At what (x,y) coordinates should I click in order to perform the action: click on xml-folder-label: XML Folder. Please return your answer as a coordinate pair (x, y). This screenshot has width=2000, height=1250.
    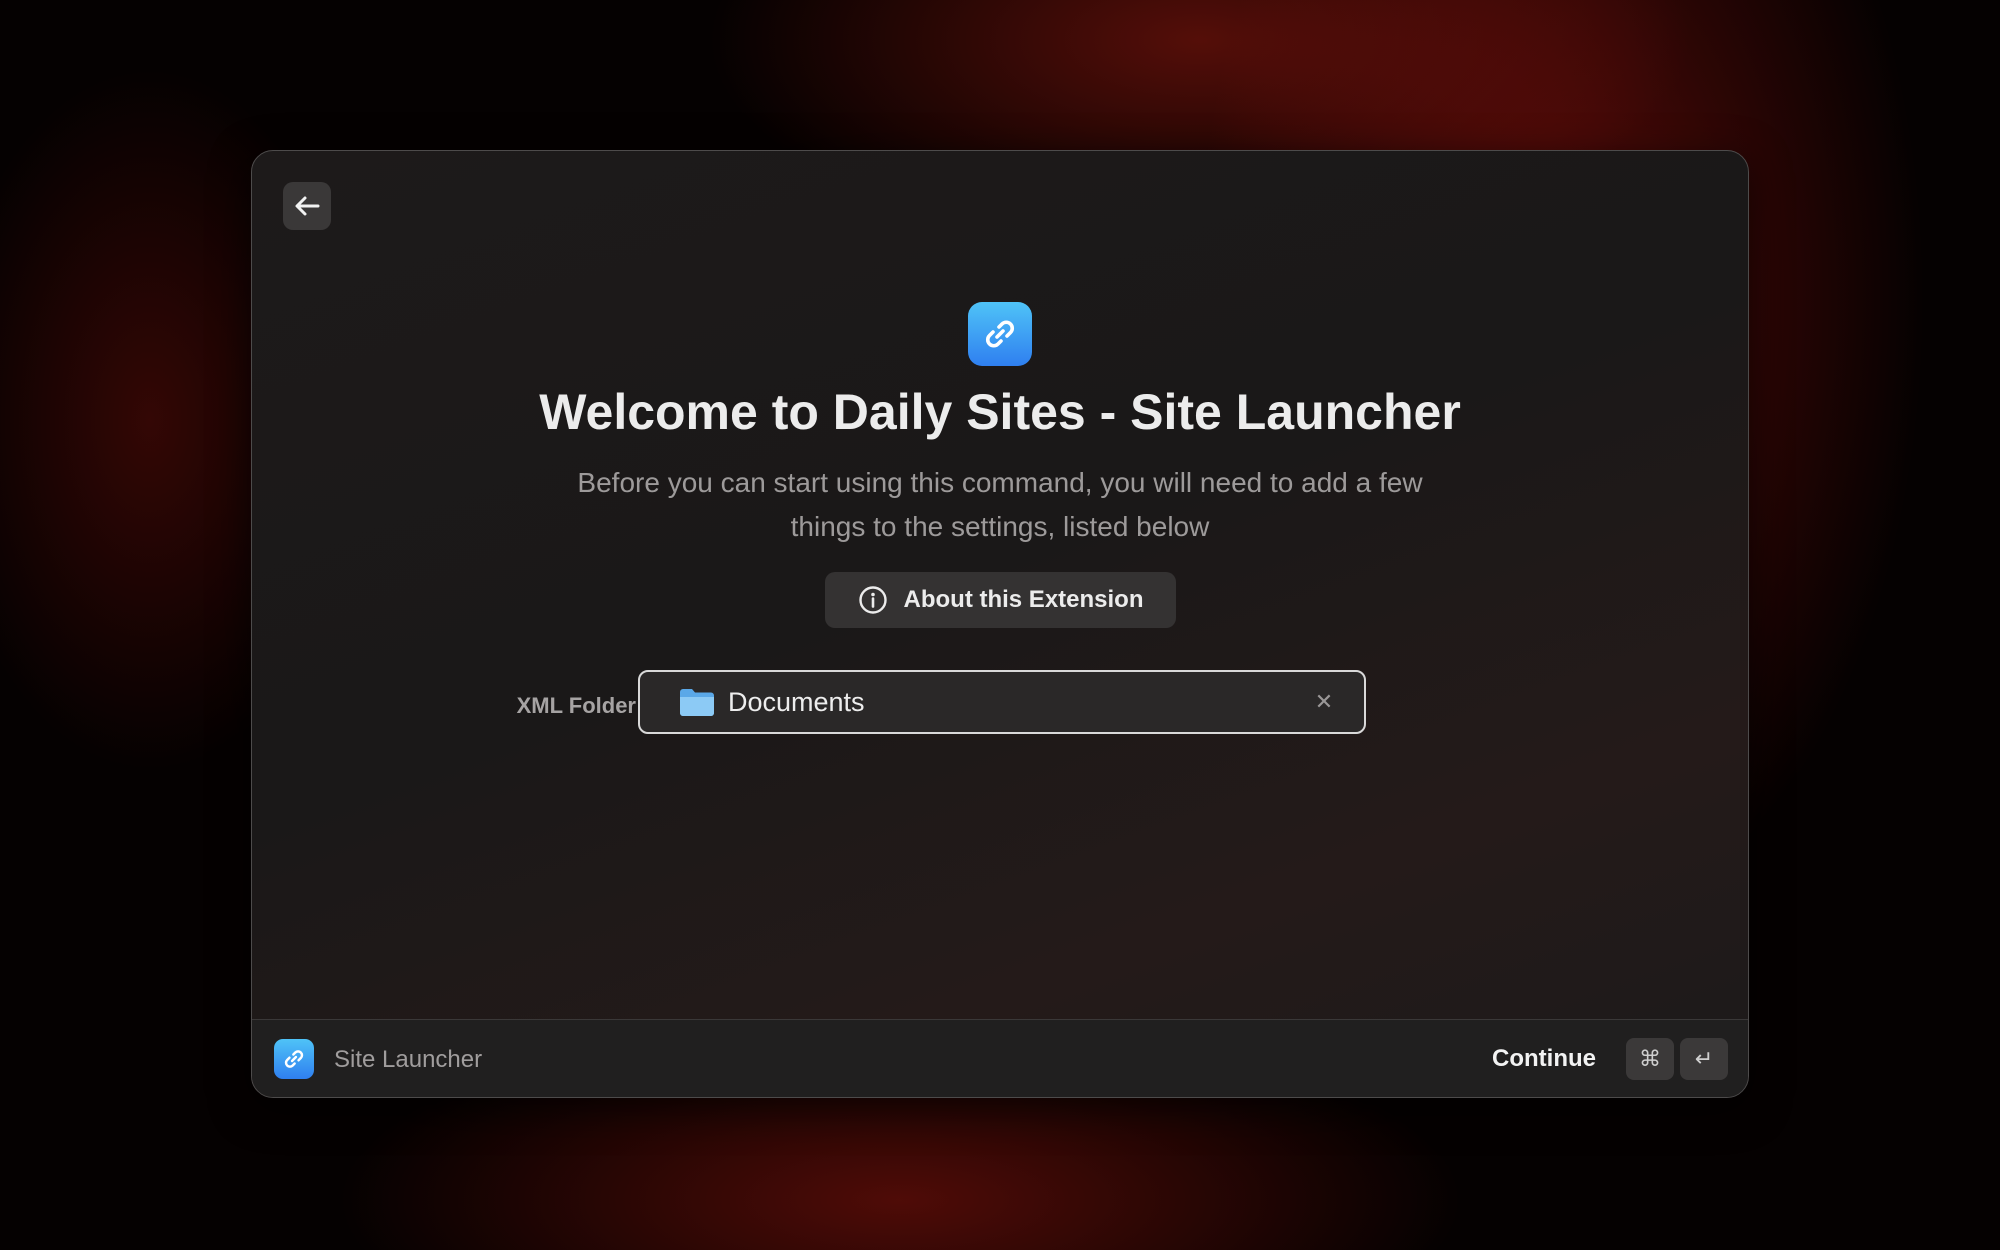
    Looking at the image, I should click on (576, 705).